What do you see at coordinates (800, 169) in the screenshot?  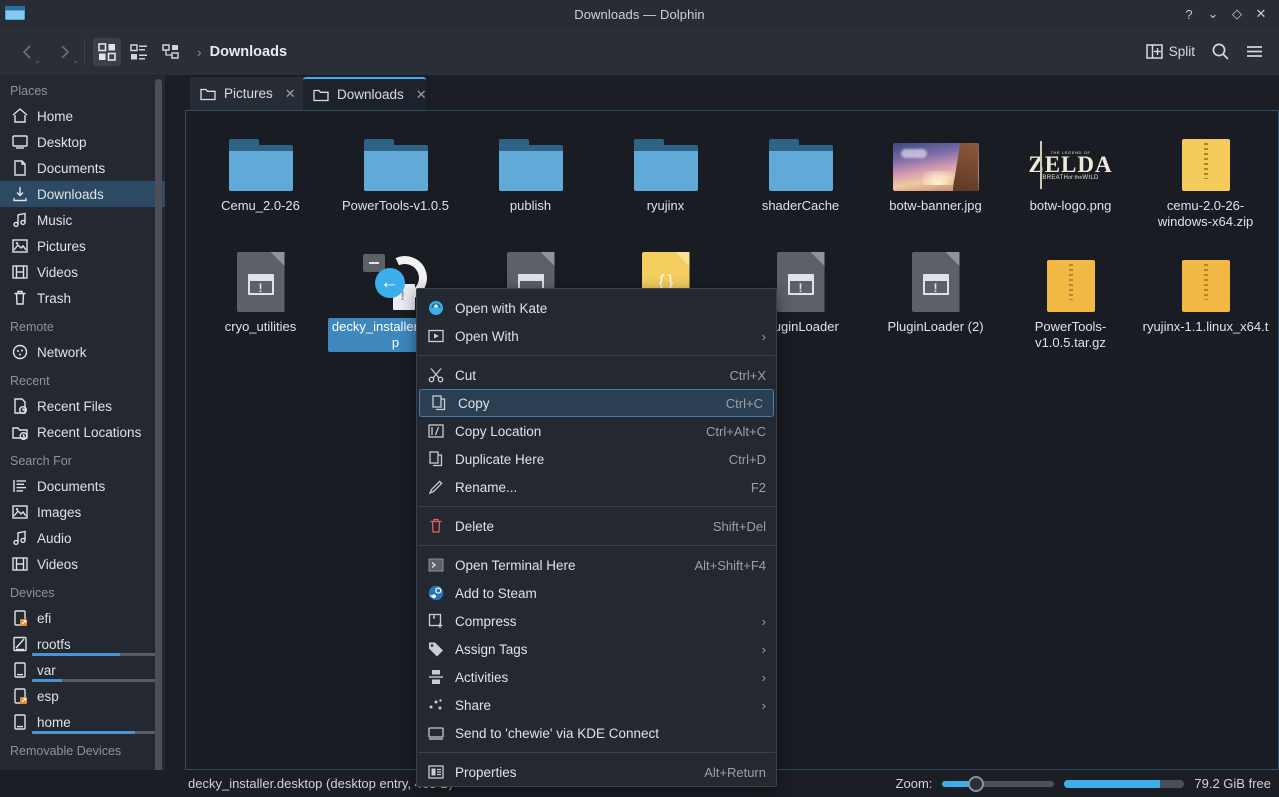 I see `file-item: shaderCache` at bounding box center [800, 169].